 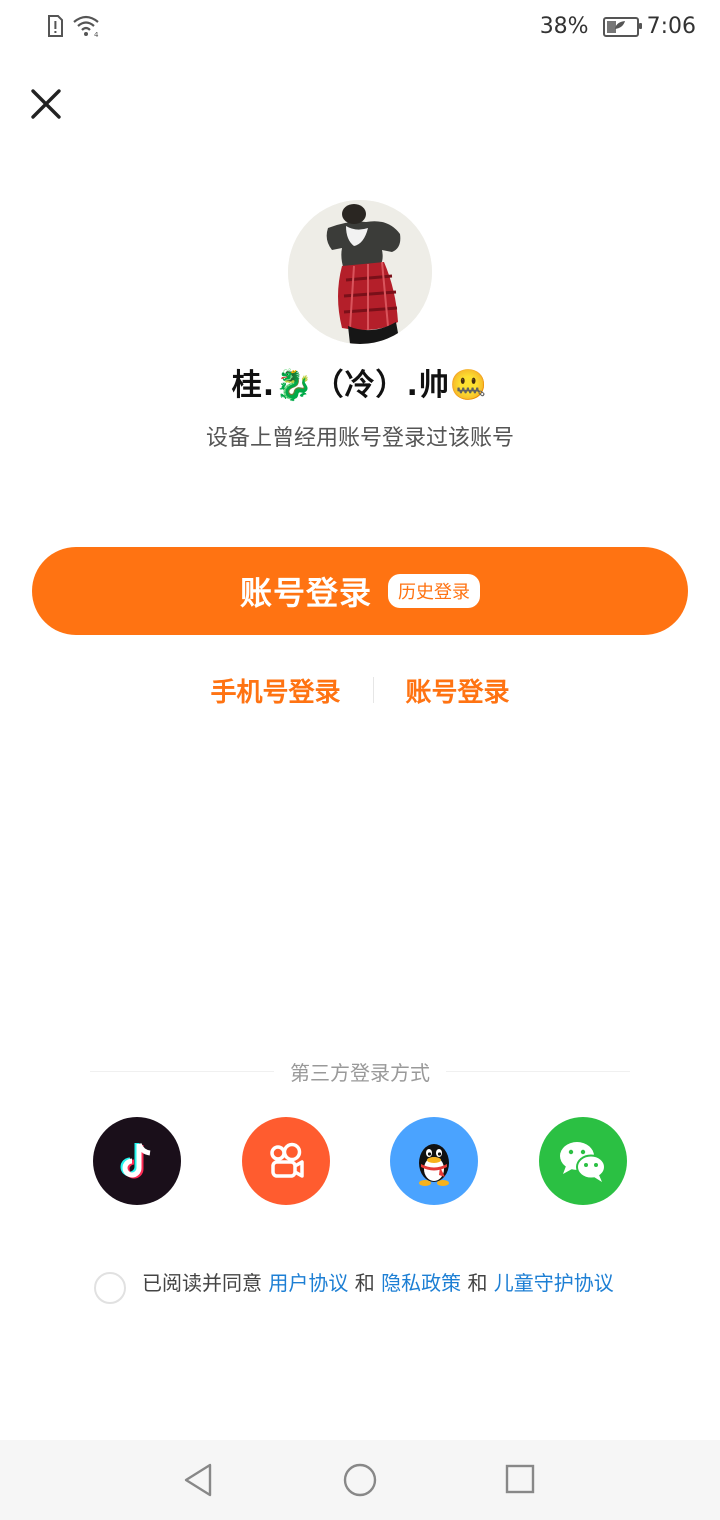 I want to click on children-protection-link: 儿童守护协议, so click(x=554, y=1283).